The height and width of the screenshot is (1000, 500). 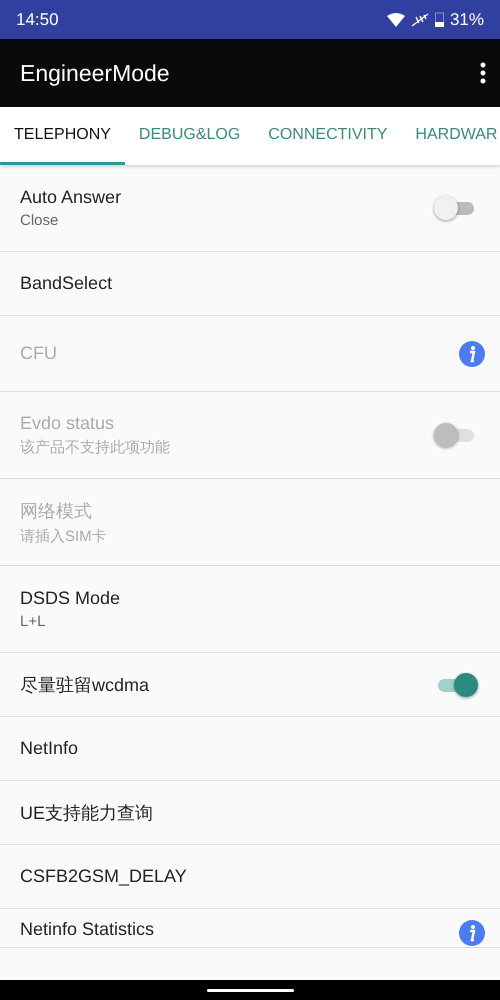 I want to click on row-title: CFU, so click(x=39, y=353).